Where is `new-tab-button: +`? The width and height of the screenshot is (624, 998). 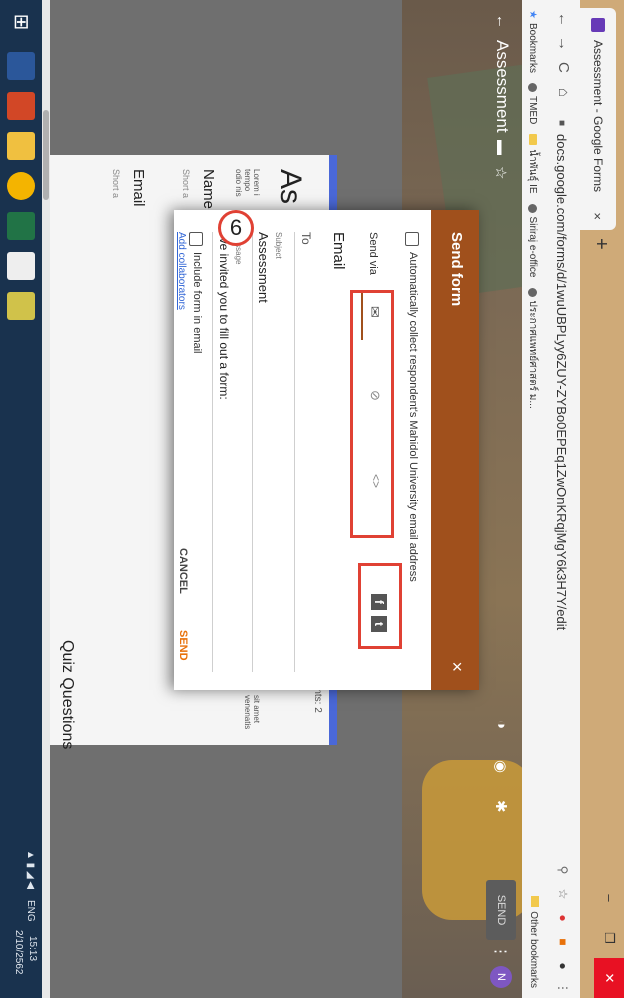
new-tab-button: + is located at coordinates (600, 244).